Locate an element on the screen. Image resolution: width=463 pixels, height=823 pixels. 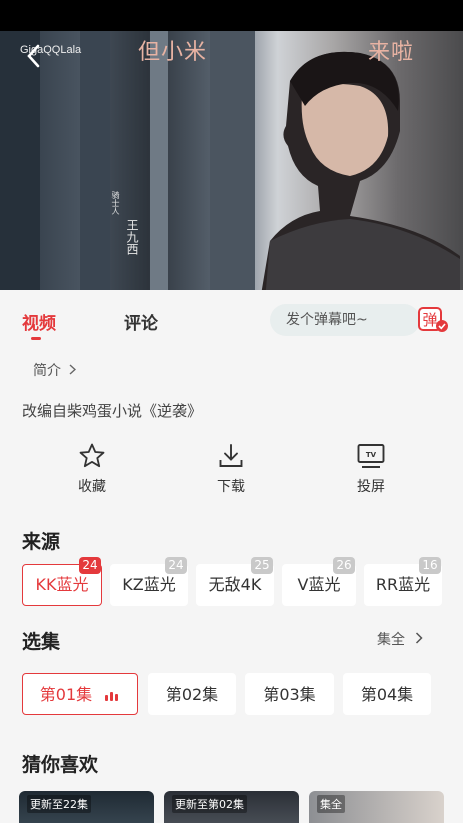
source-option: KK蓝光 24 is located at coordinates (62, 581).